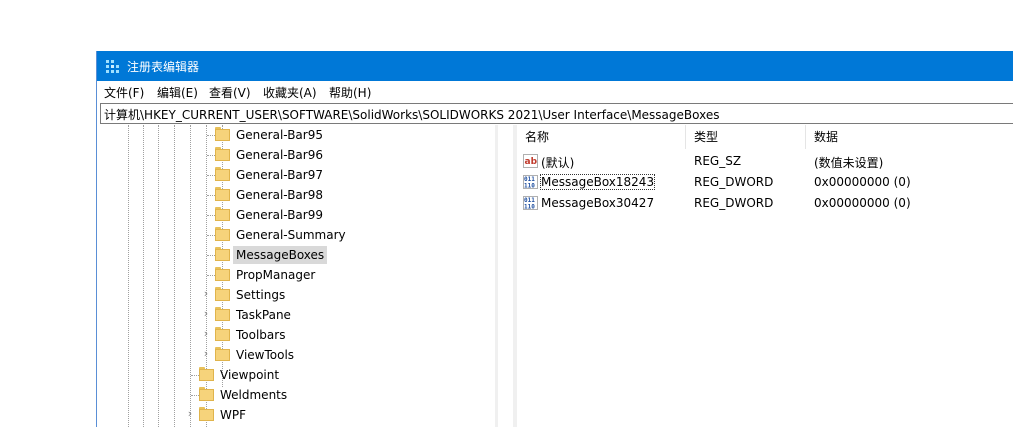 The image size is (1013, 427). Describe the element at coordinates (279, 215) in the screenshot. I see `tree-node-label: General-Bar99` at that location.